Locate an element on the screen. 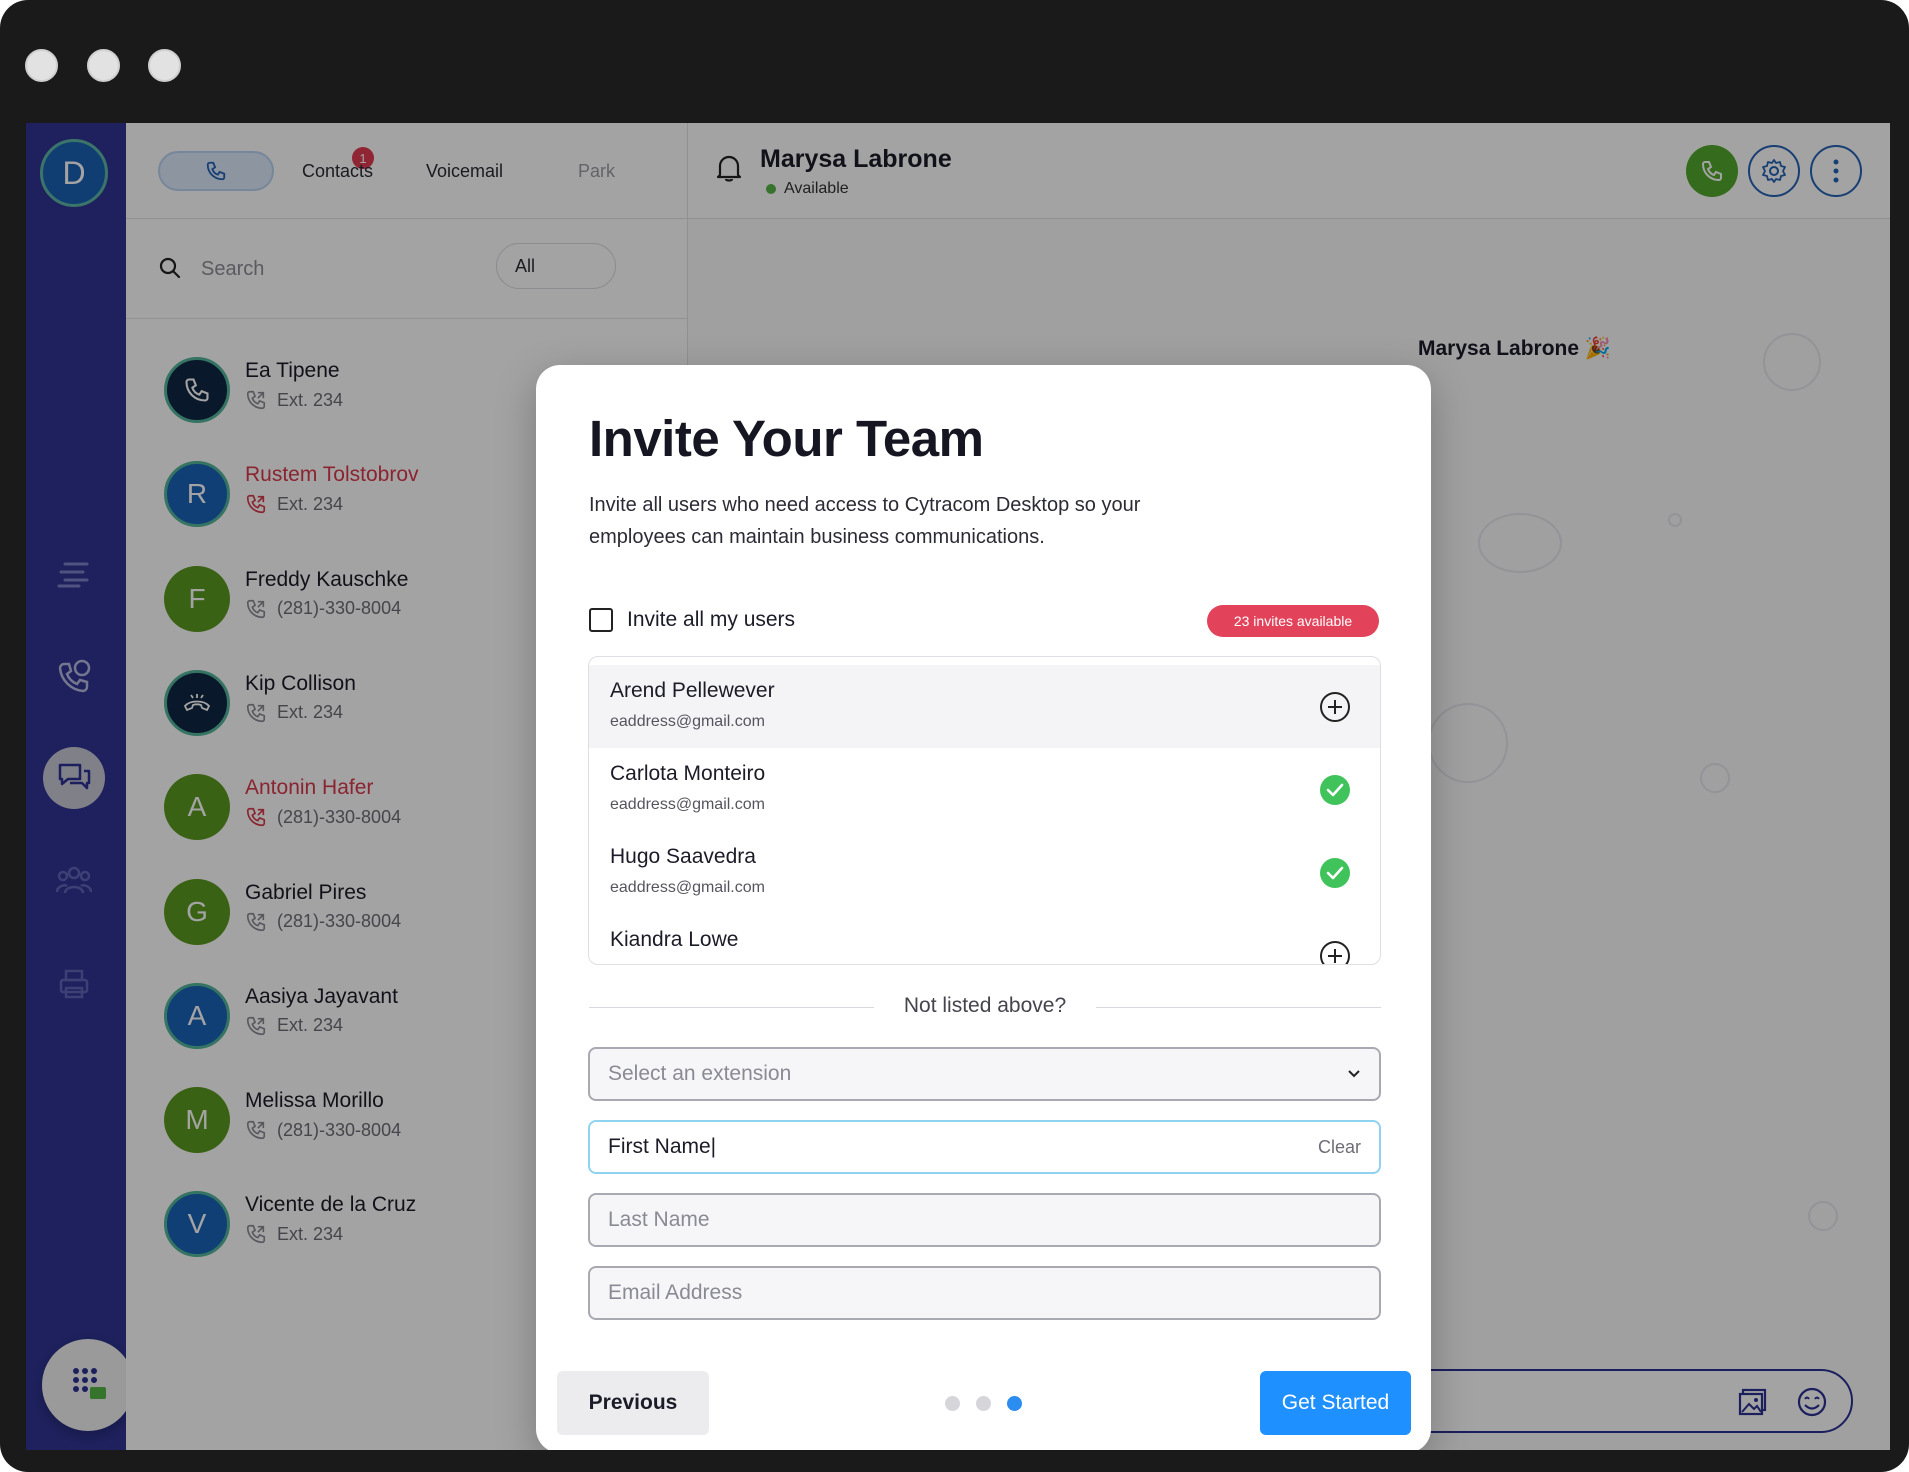 Image resolution: width=1909 pixels, height=1472 pixels. not-listed-divider: Not listed above? is located at coordinates (985, 1007).